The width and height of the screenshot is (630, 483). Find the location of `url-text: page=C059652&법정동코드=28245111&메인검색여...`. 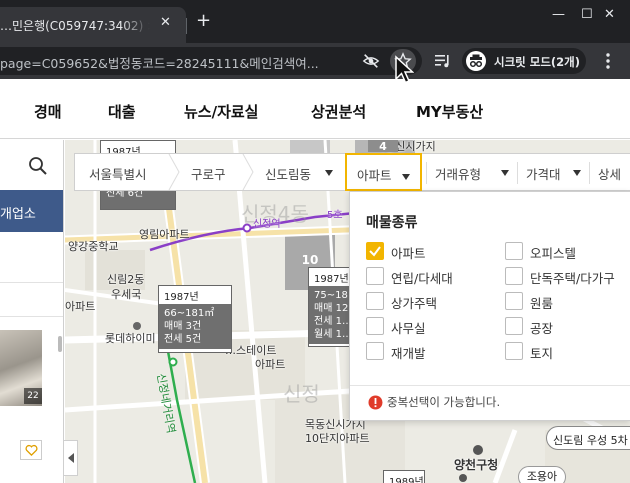

url-text: page=C059652&법정동코드=28245111&메인검색여... is located at coordinates (172, 62).